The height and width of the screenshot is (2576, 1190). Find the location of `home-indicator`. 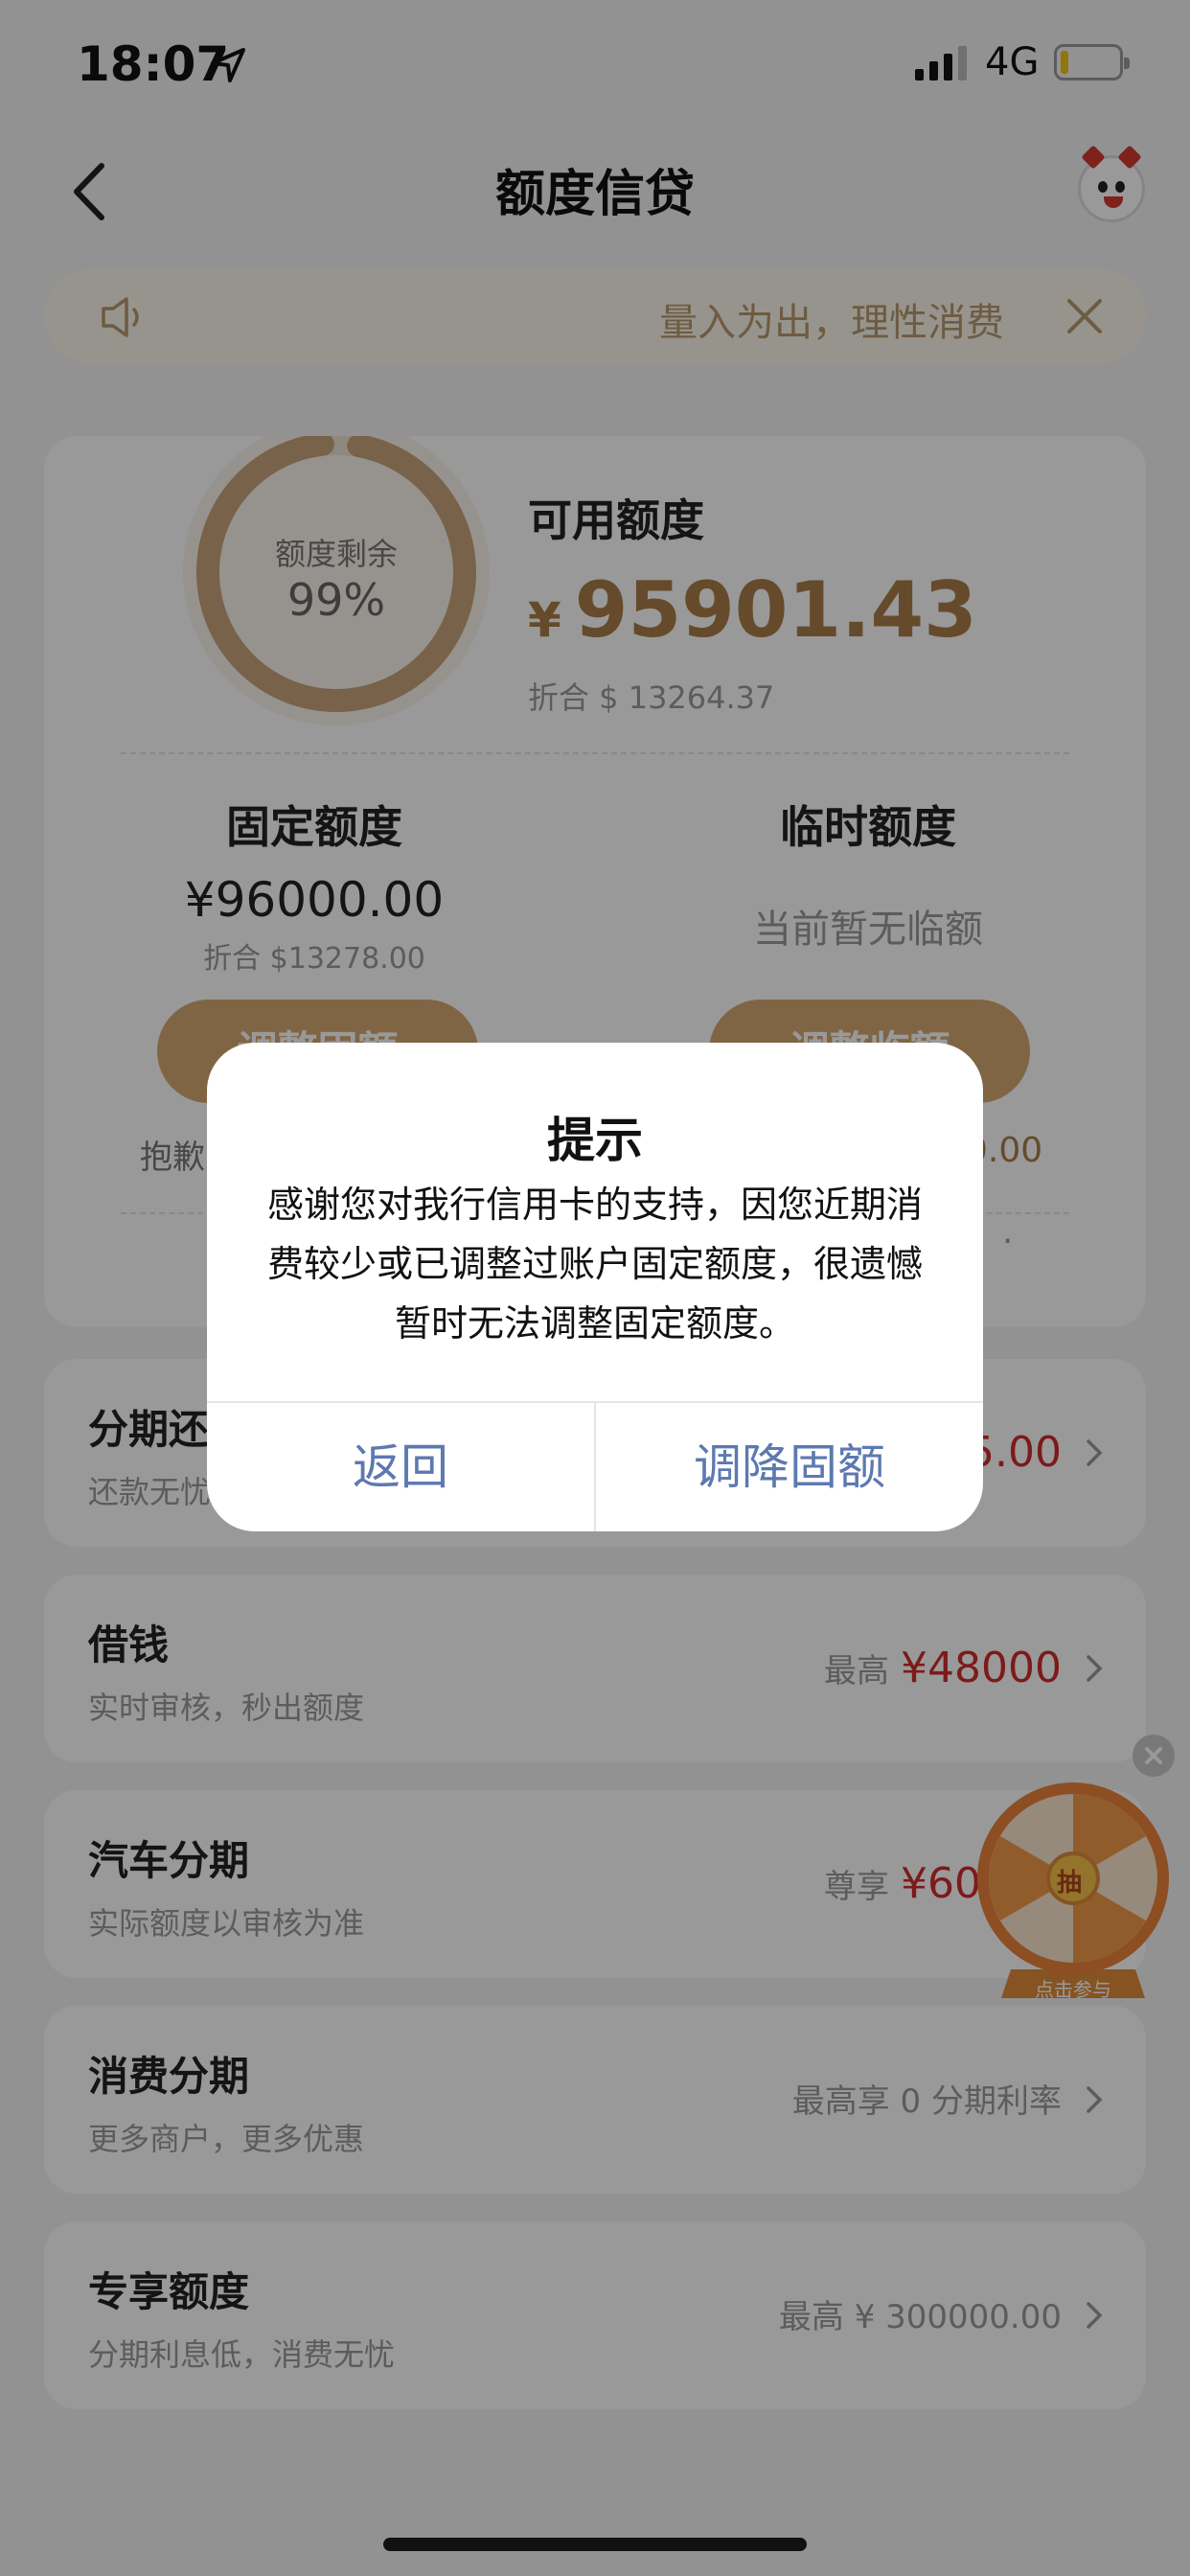

home-indicator is located at coordinates (595, 2544).